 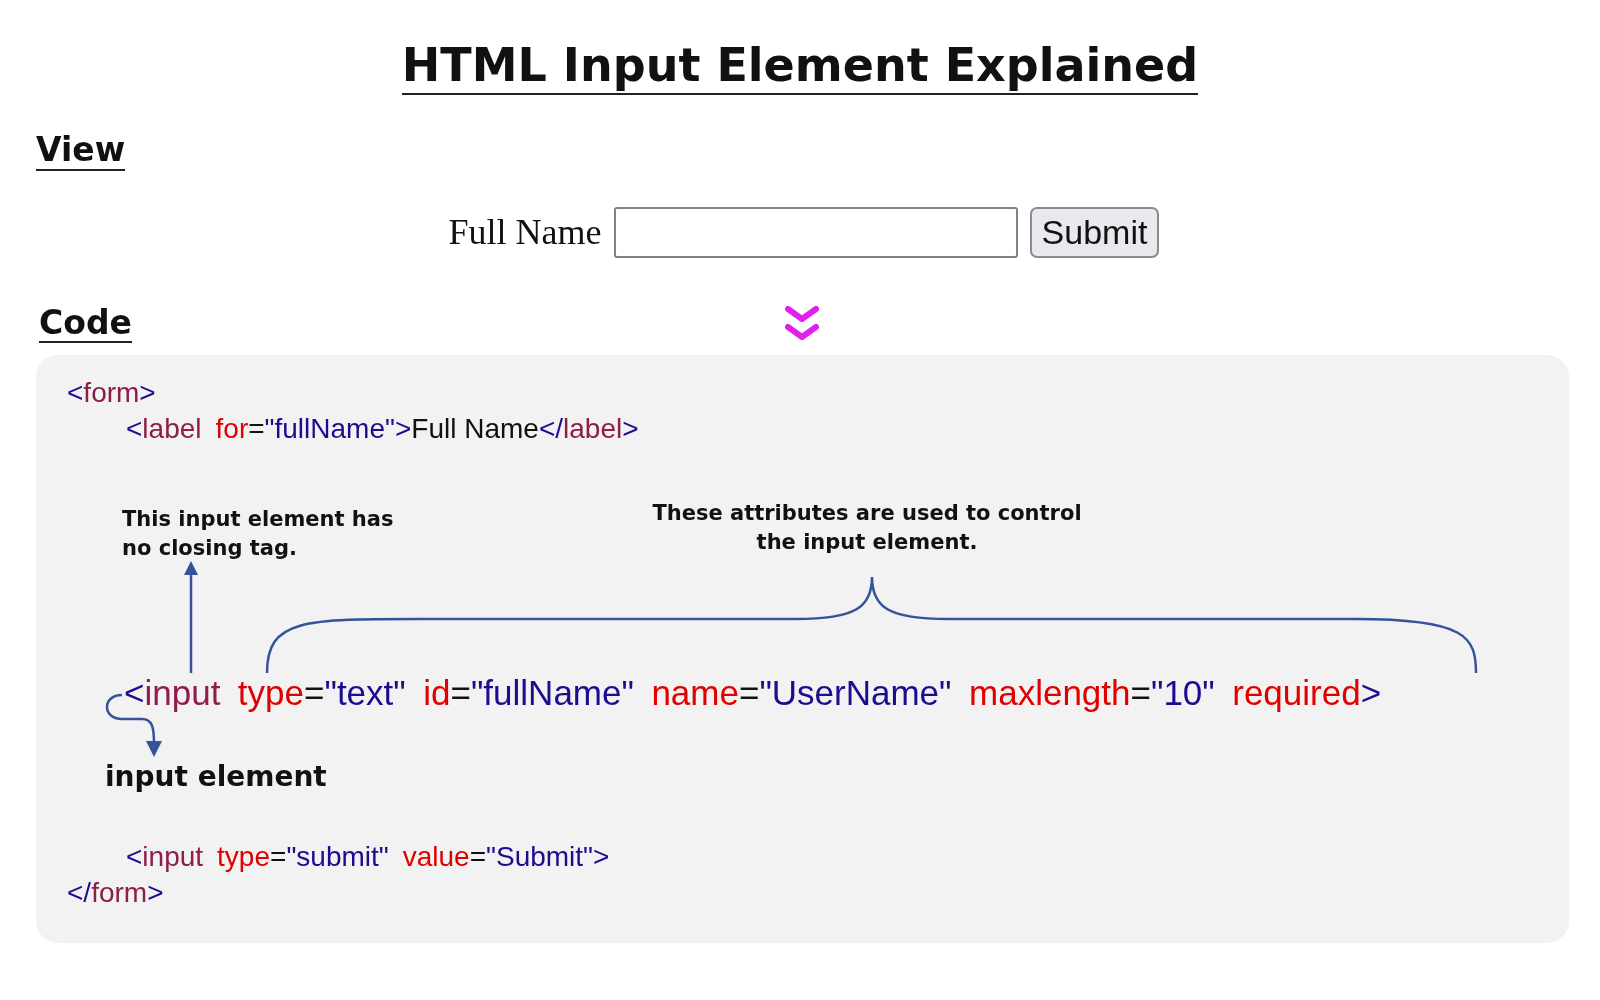 What do you see at coordinates (382, 429) in the screenshot?
I see `code-line: <label for="fullName">Full Name</label>` at bounding box center [382, 429].